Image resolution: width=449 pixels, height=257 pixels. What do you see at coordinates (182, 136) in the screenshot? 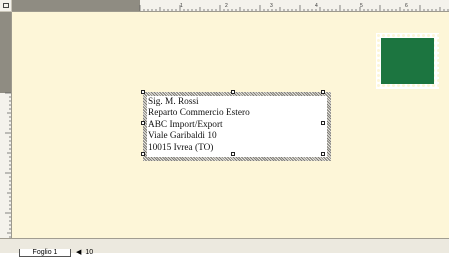
I see `address-line: Viale Garibaldi 10` at bounding box center [182, 136].